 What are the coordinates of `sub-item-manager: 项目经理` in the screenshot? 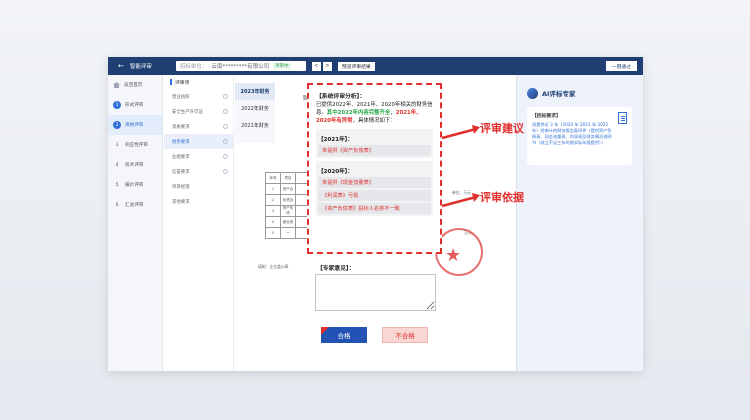 It's located at (198, 186).